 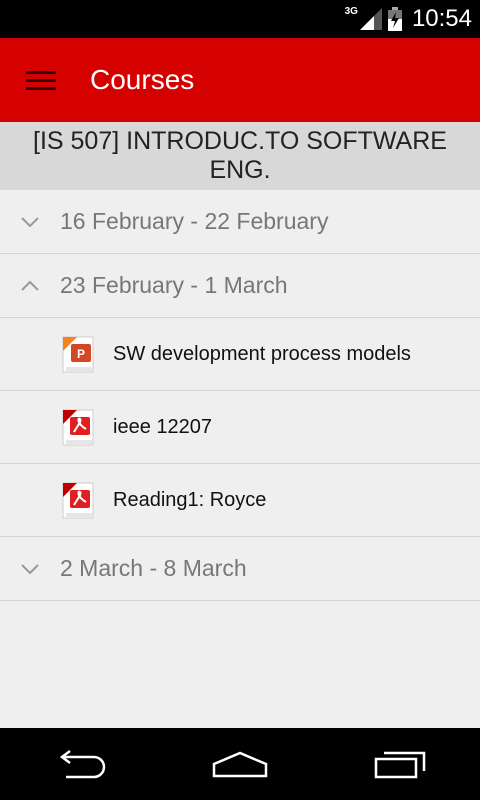 I want to click on file-item: Reading1: Royce, so click(x=240, y=500).